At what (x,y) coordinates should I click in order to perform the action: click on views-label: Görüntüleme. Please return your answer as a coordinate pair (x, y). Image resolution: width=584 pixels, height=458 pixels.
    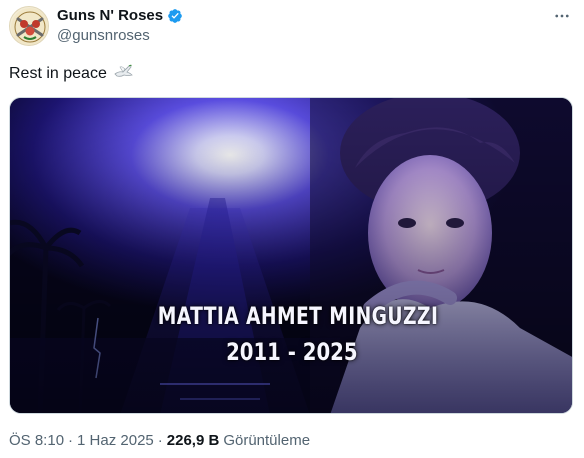
    Looking at the image, I should click on (266, 440).